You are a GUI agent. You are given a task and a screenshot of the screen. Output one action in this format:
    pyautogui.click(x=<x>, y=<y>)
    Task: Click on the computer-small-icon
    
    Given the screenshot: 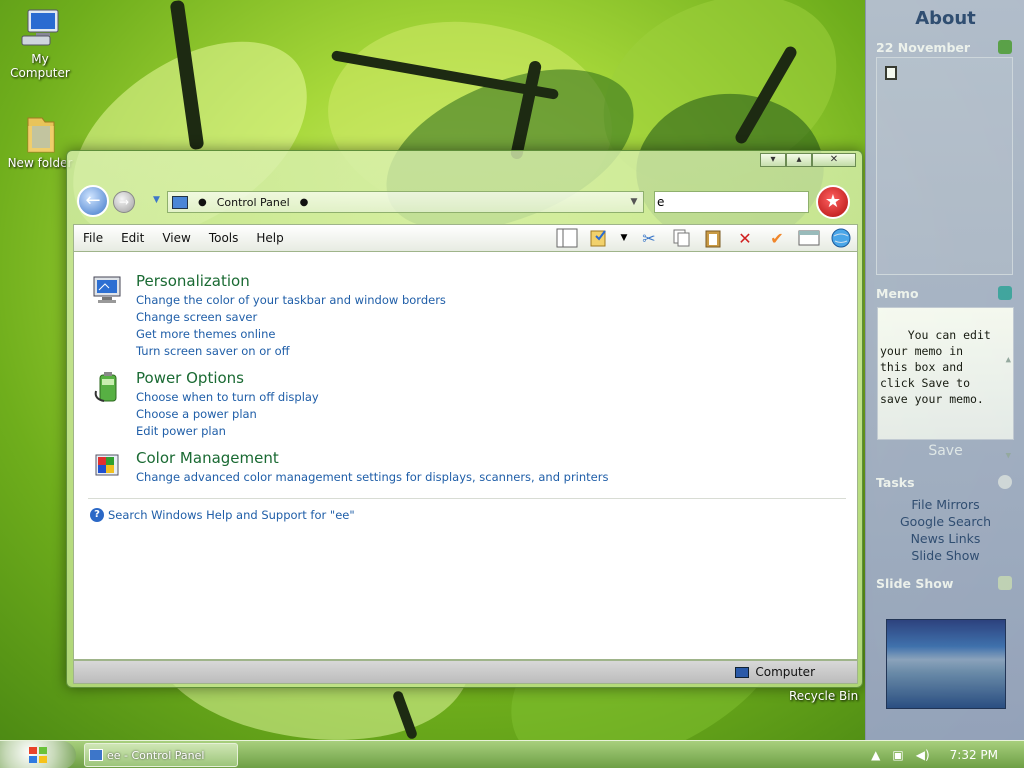 What is the action you would take?
    pyautogui.click(x=742, y=672)
    